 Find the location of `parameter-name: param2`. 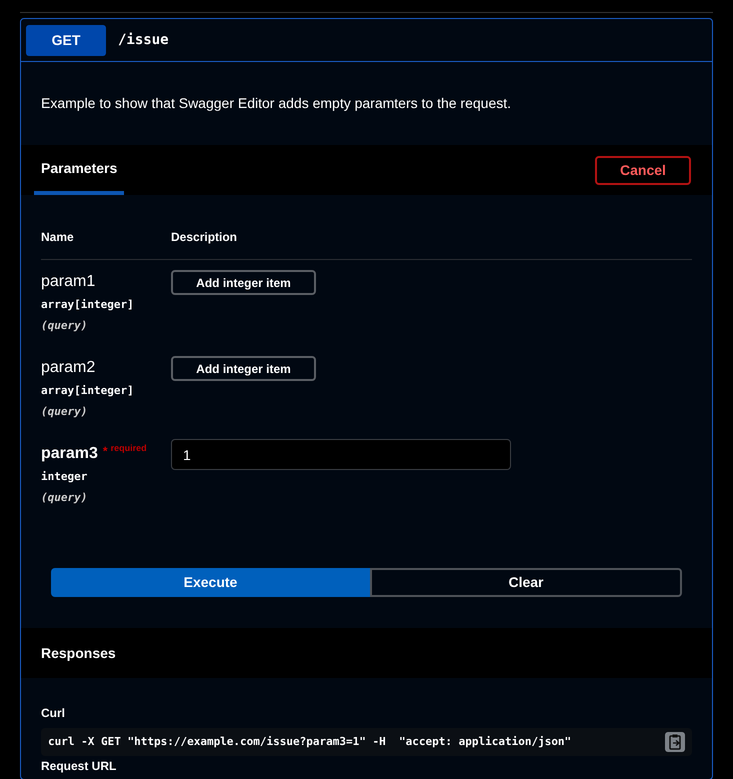

parameter-name: param2 is located at coordinates (68, 368).